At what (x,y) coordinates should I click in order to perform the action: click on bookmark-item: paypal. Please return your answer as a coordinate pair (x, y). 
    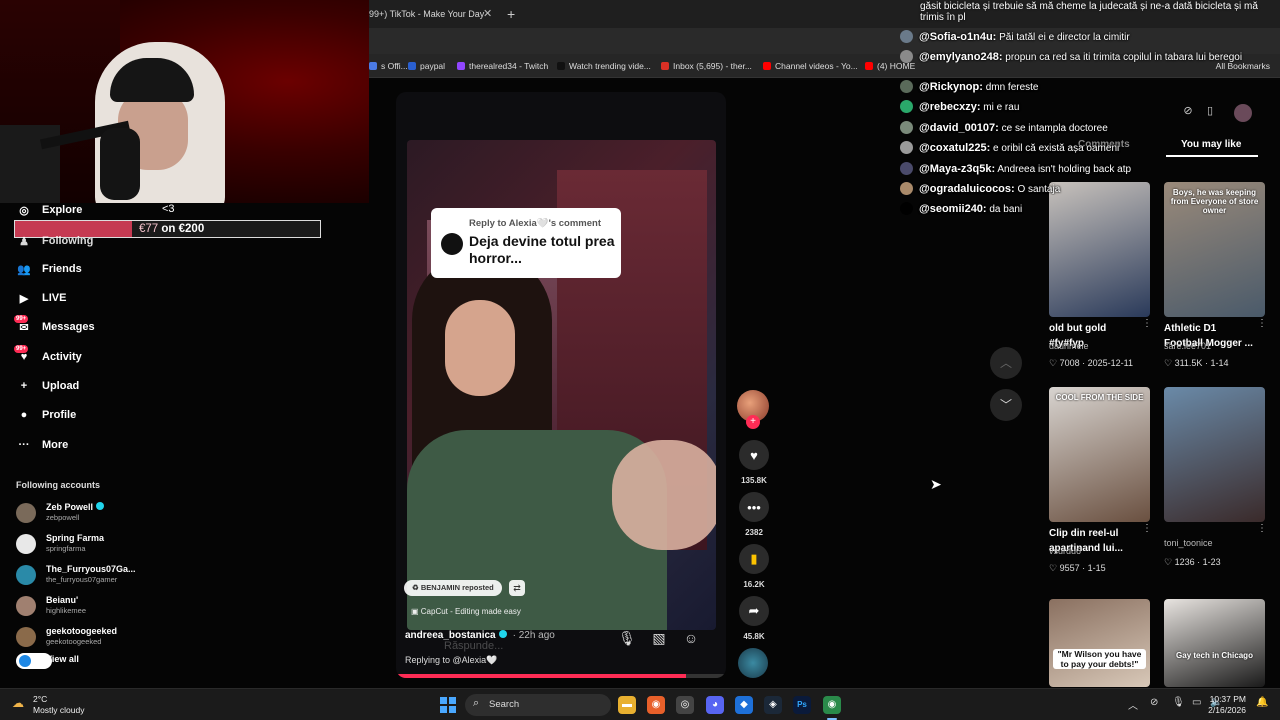
    Looking at the image, I should click on (426, 66).